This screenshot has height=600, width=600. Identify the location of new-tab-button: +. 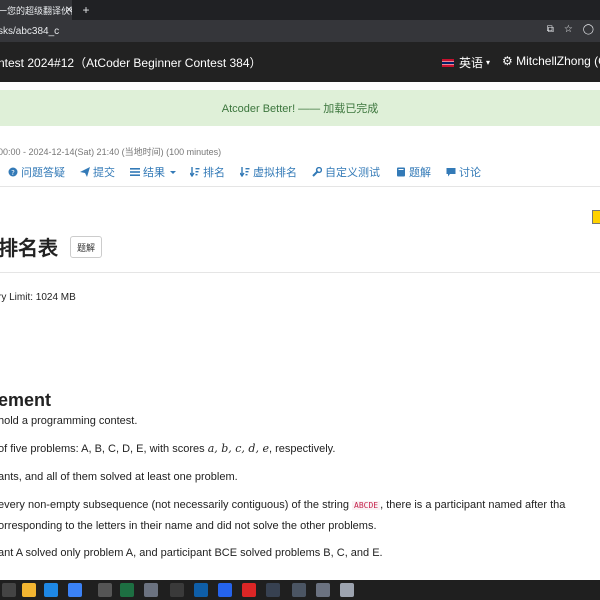
(86, 10).